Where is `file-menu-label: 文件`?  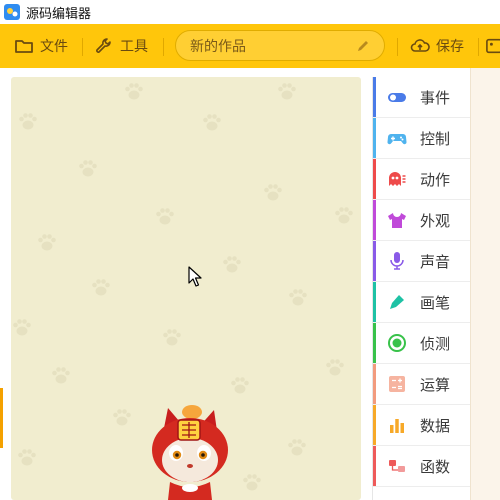 file-menu-label: 文件 is located at coordinates (54, 47).